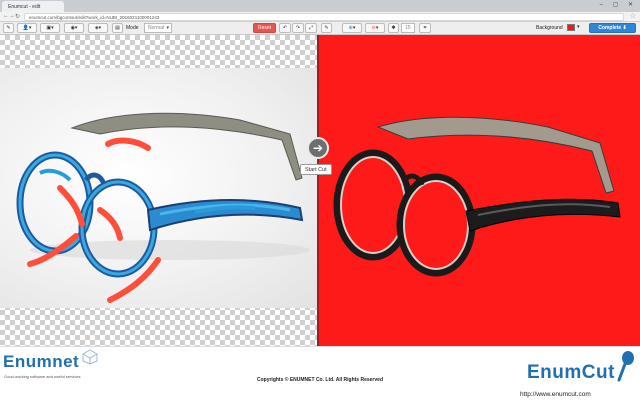 The width and height of the screenshot is (640, 401). I want to click on brush-size-icon: ✱, so click(393, 28).